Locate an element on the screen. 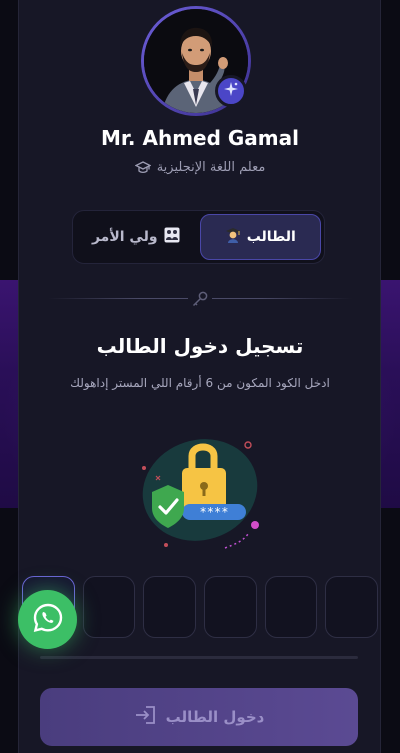 The height and width of the screenshot is (753, 400). family-icon is located at coordinates (172, 237).